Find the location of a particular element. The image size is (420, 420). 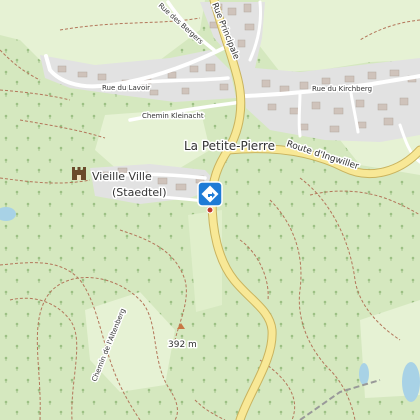

pond-southeast is located at coordinates (364, 374).